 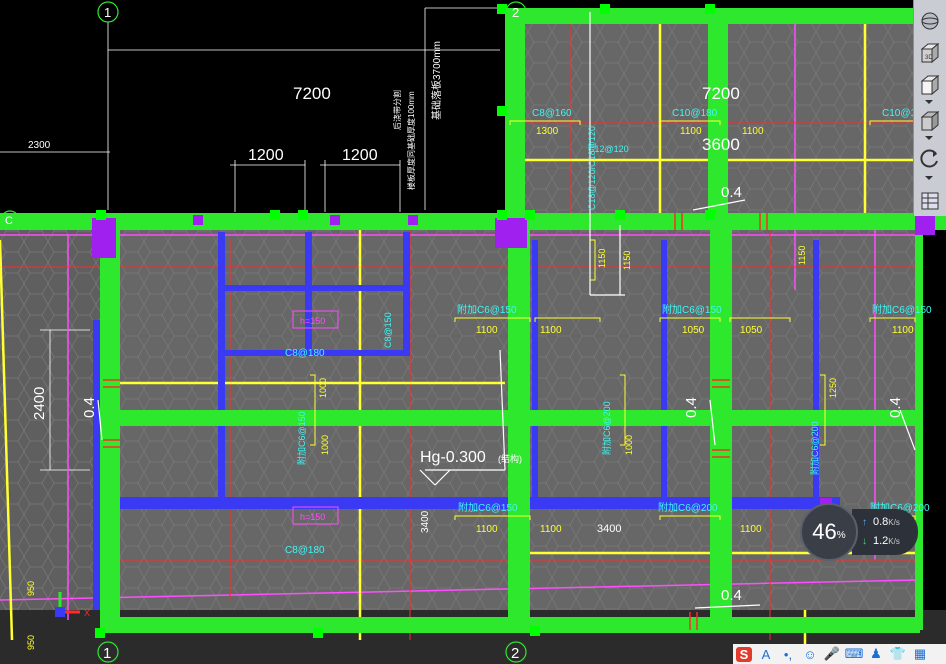 What do you see at coordinates (608, 149) in the screenshot?
I see `rebar-c12-120: C12@120` at bounding box center [608, 149].